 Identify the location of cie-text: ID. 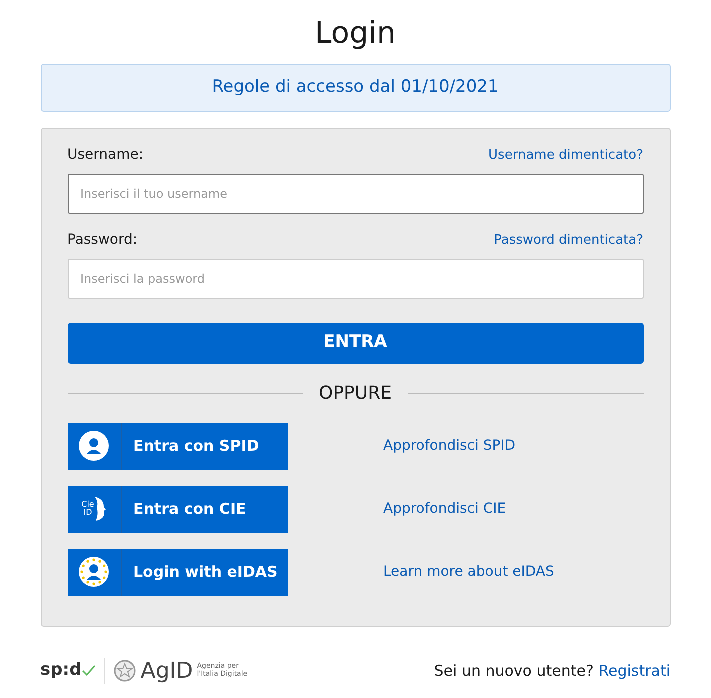
(88, 513).